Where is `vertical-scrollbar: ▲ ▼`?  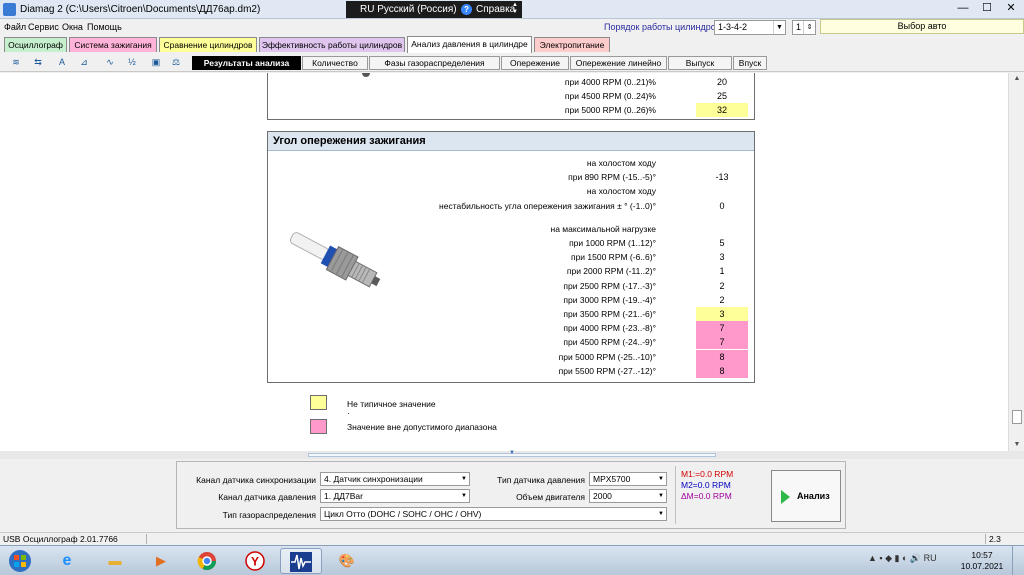 vertical-scrollbar: ▲ ▼ is located at coordinates (1016, 262).